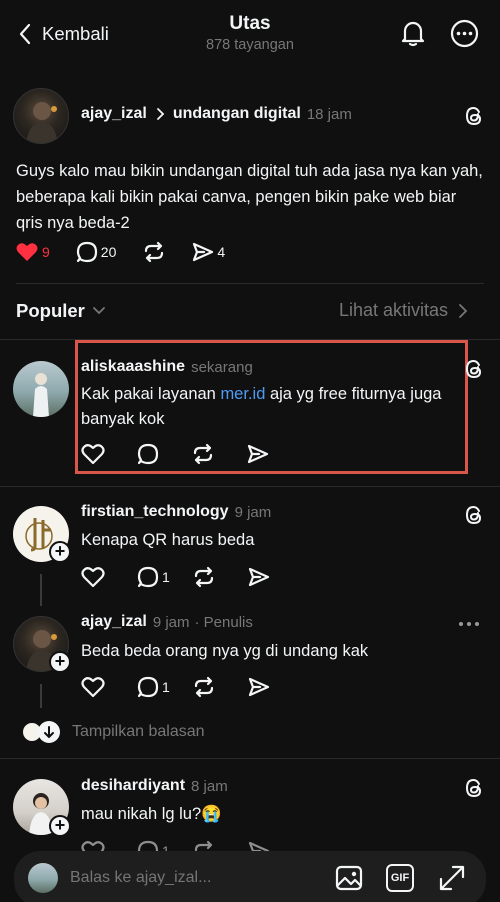 Image resolution: width=500 pixels, height=902 pixels. Describe the element at coordinates (133, 252) in the screenshot. I see `post-actions: 9 20 4` at that location.